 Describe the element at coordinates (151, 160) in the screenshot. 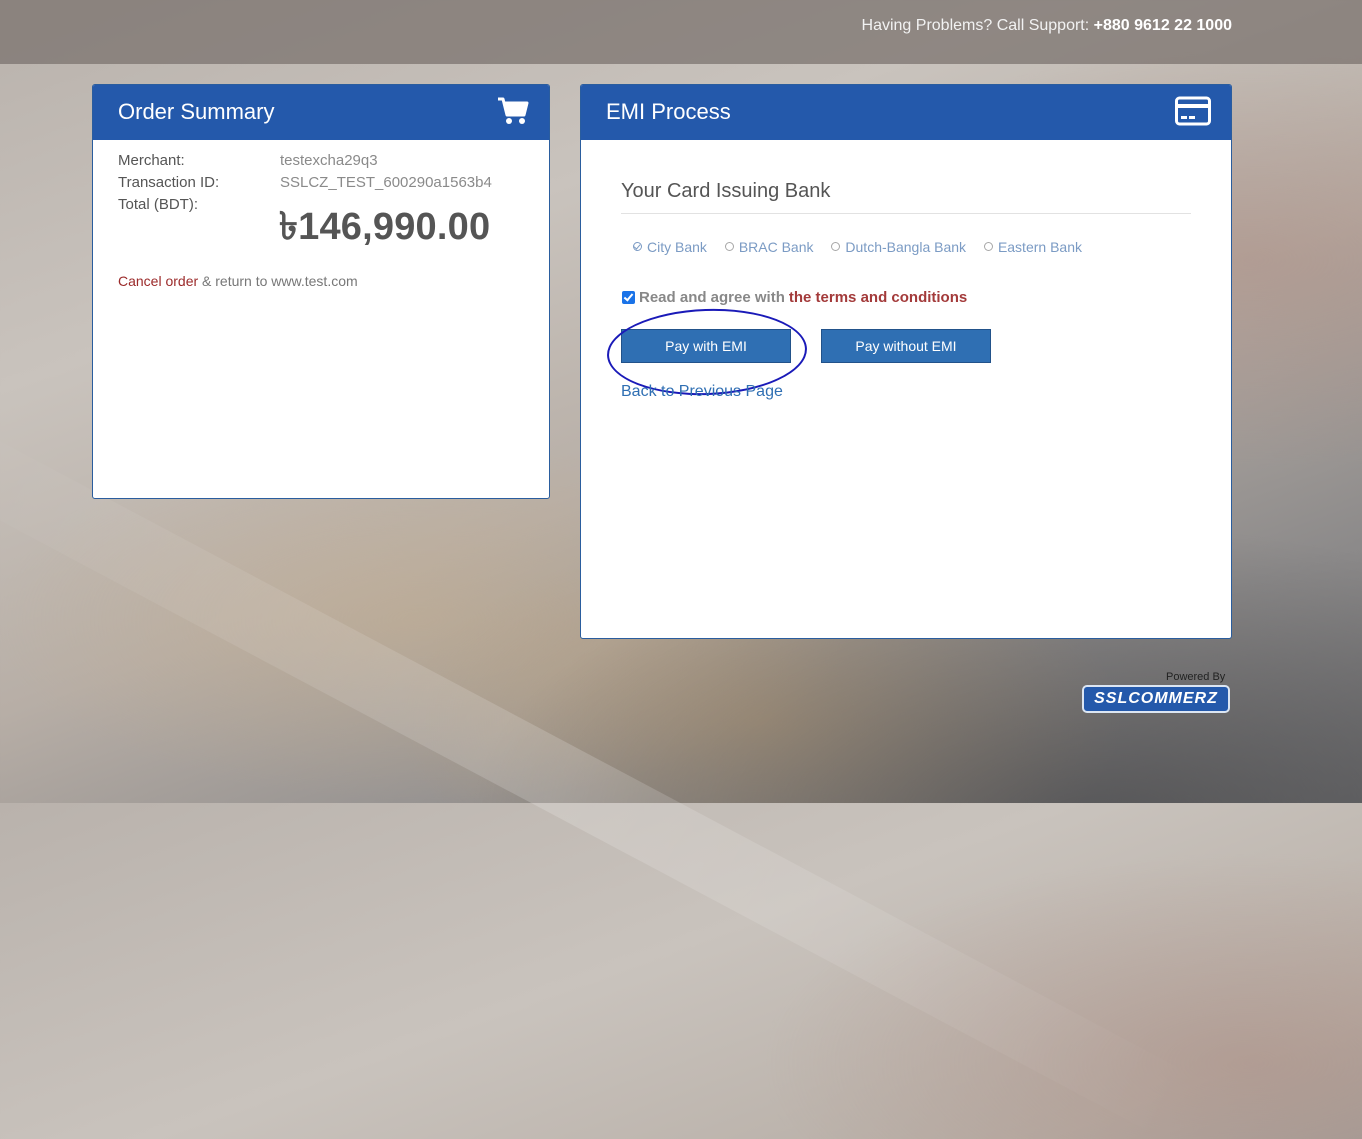

I see `merchant-label: Merchant:` at that location.